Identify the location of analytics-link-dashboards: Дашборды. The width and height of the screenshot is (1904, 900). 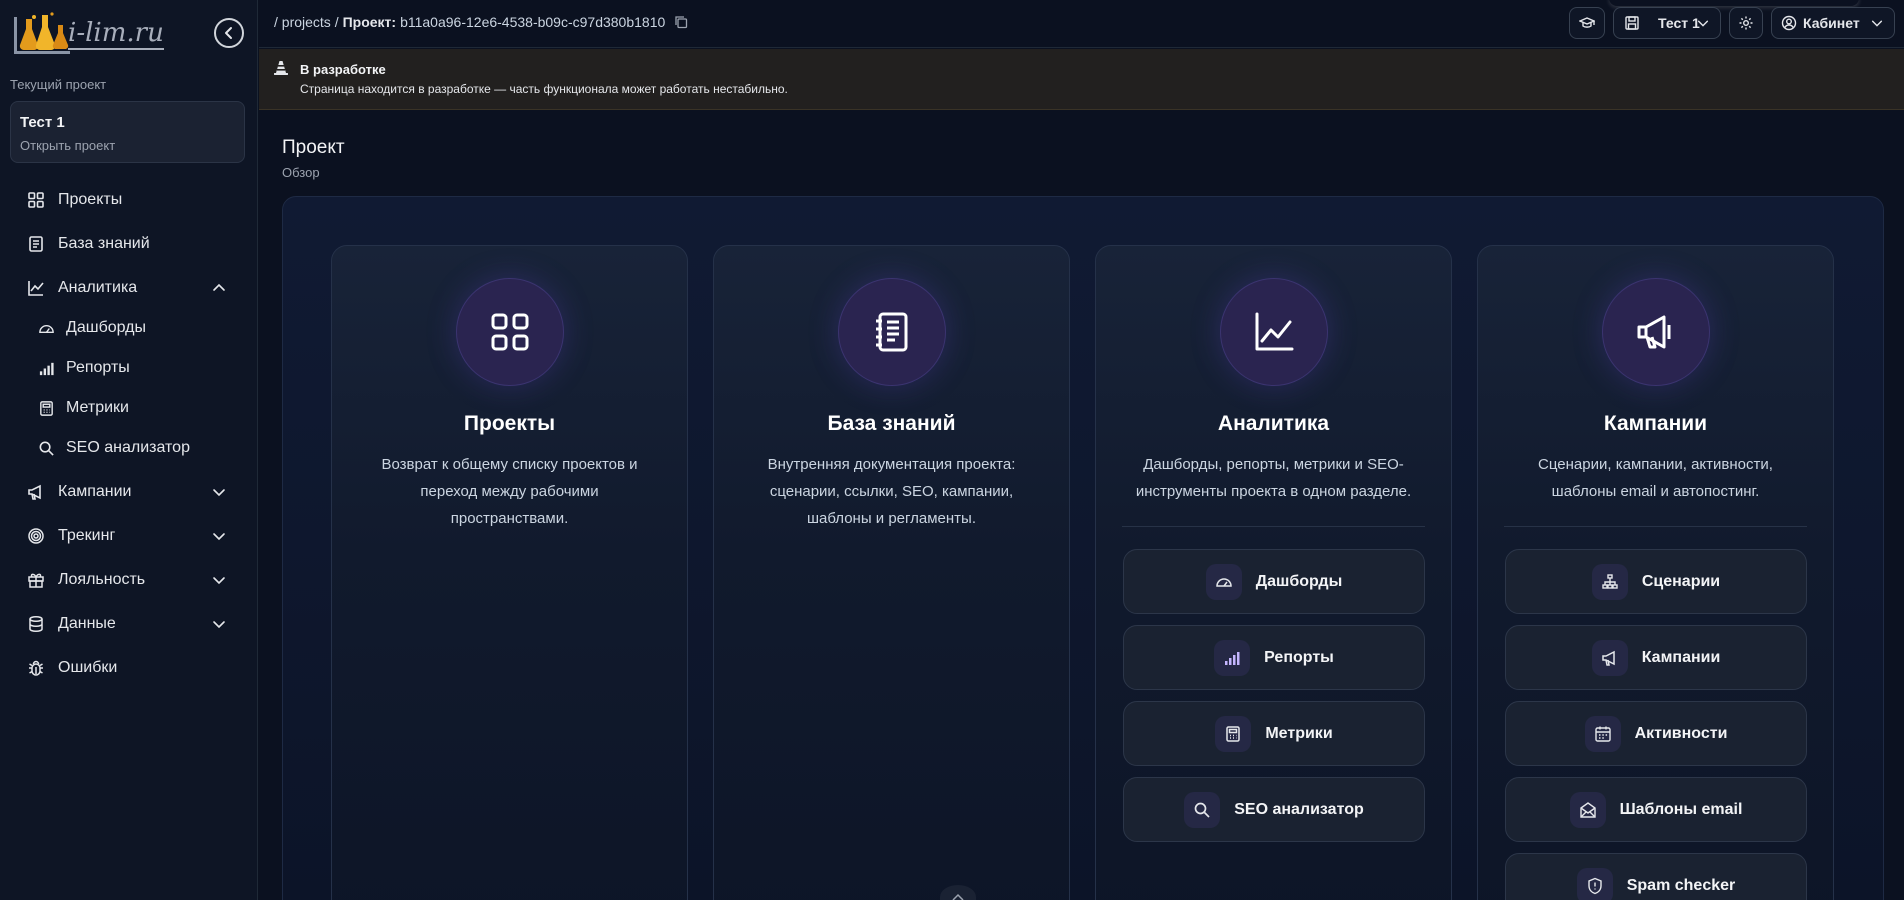
(1274, 581).